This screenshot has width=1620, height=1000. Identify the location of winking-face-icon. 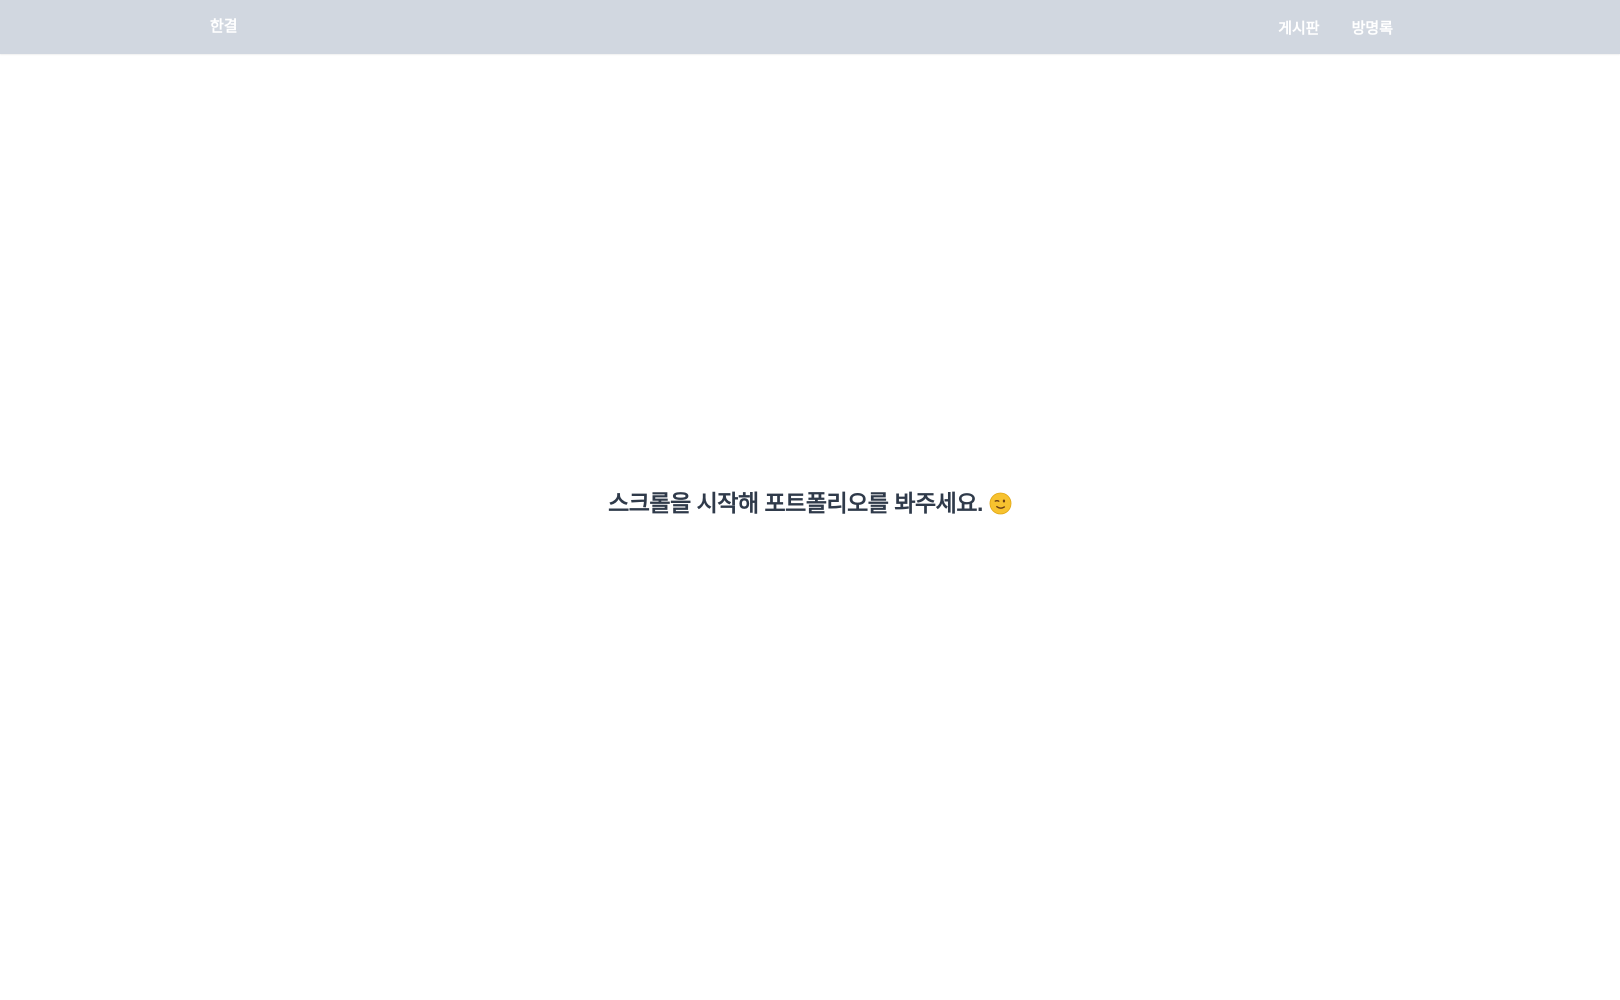
(1000, 503).